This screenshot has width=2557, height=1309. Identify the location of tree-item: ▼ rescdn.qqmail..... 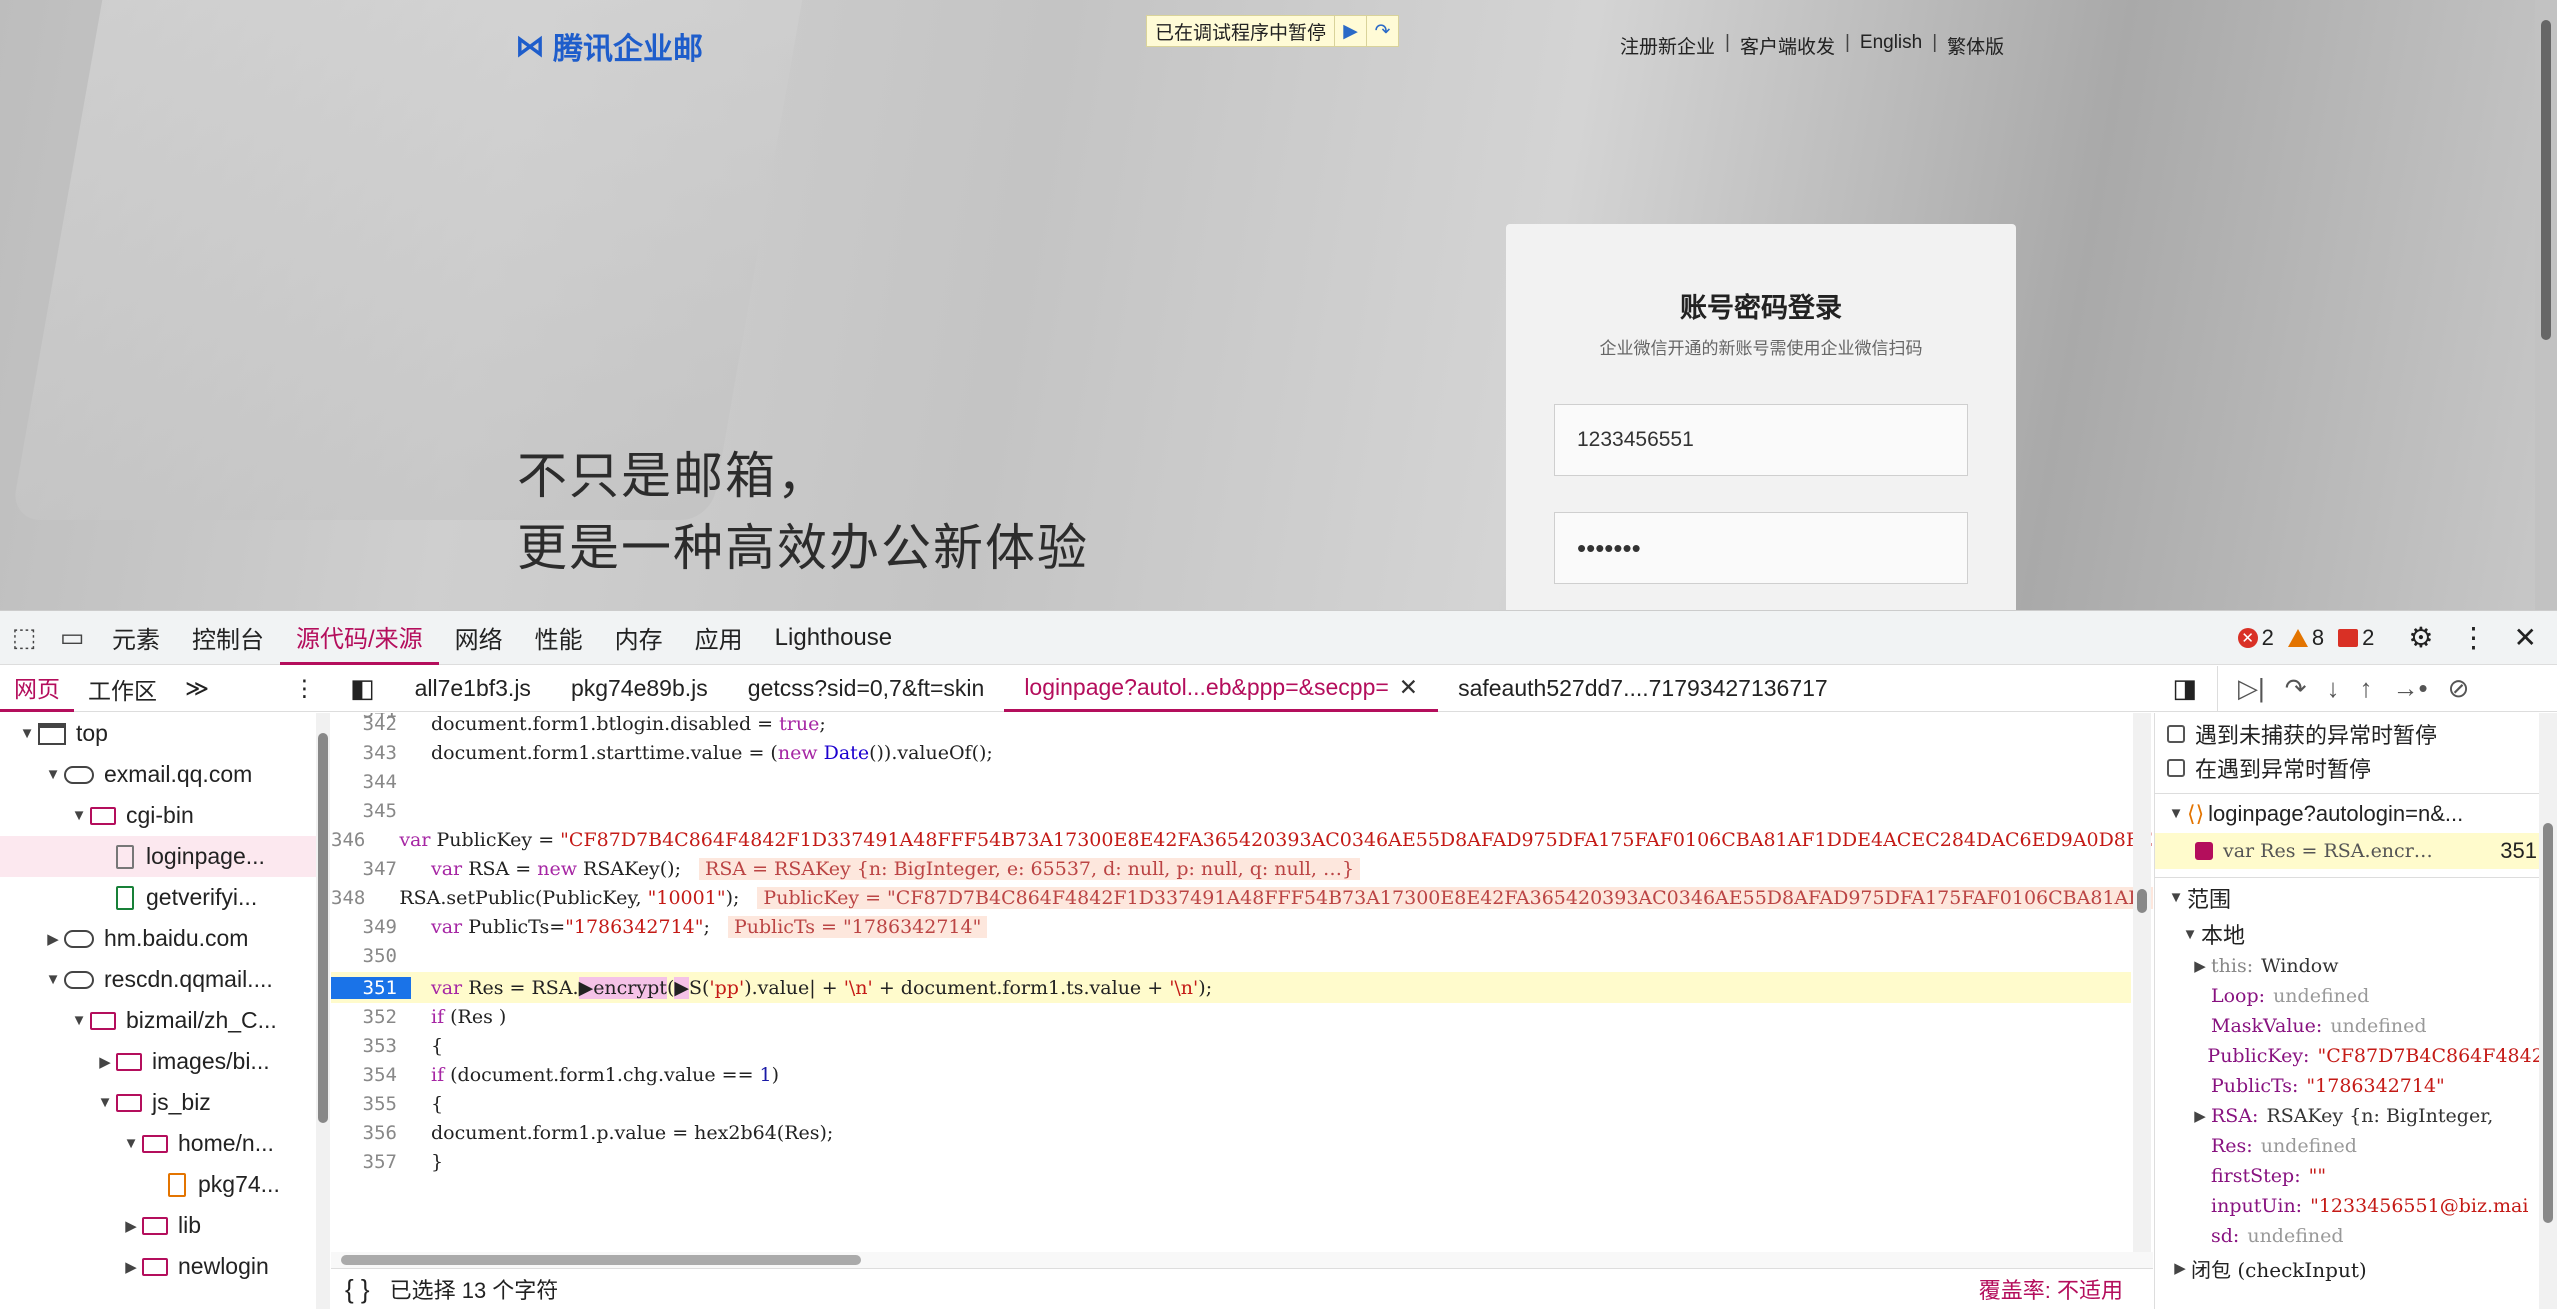
(164, 979).